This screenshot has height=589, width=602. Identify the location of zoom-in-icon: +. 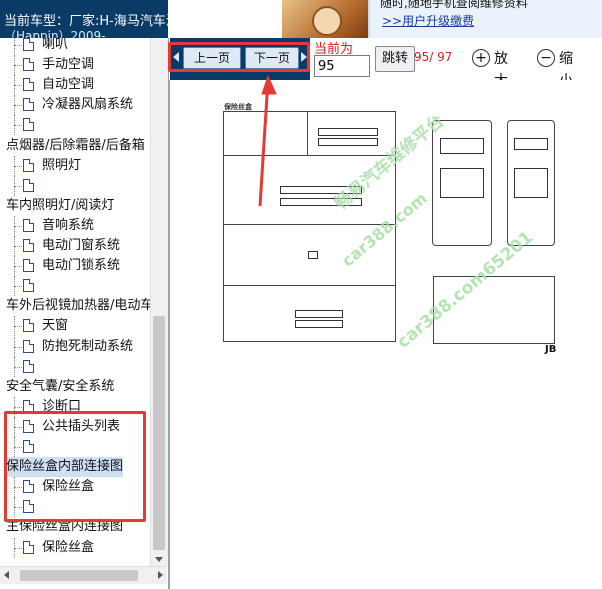
(481, 58).